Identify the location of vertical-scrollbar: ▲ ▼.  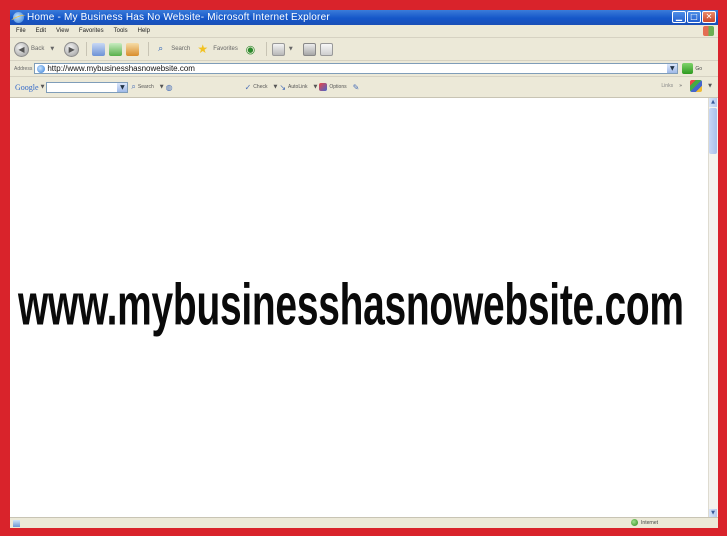
(713, 308).